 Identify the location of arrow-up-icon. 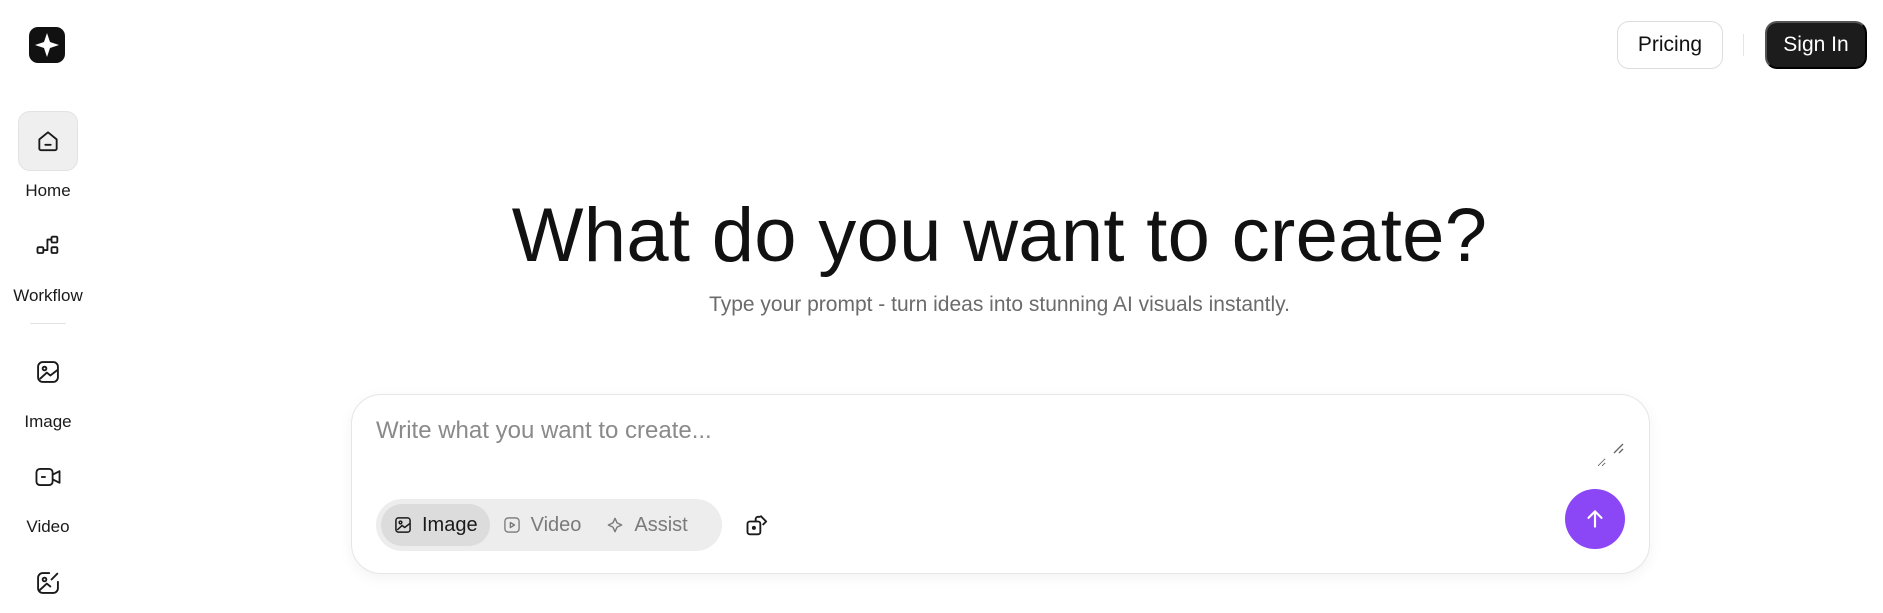
(1595, 519).